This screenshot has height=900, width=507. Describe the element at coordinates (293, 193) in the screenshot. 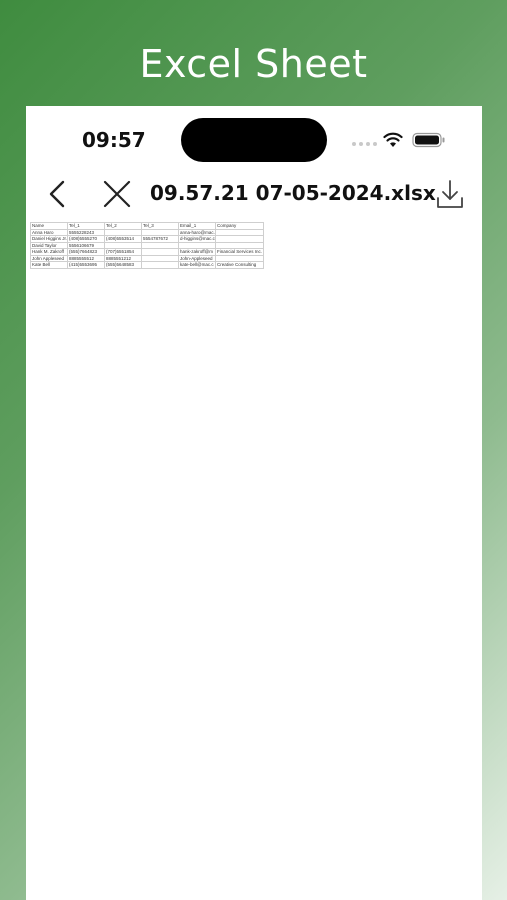

I see `file-name-title: 09.57.21 07-05-2024.xlsx` at that location.